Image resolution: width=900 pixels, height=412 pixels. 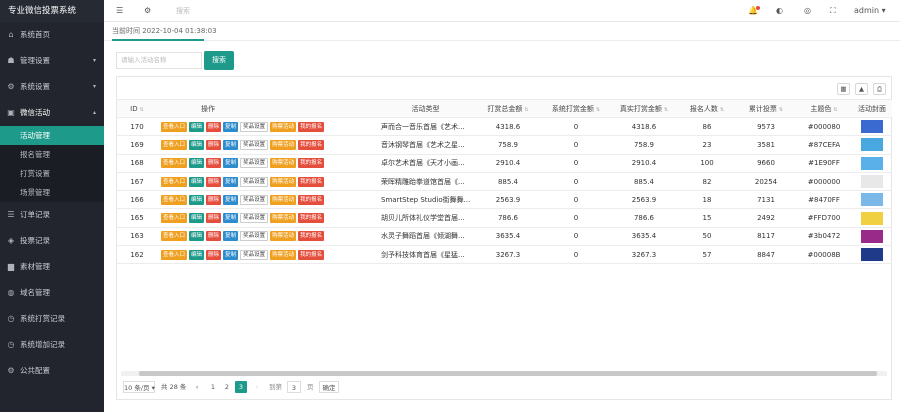 What do you see at coordinates (824, 108) in the screenshot?
I see `col-header-color: 主题色 ⇅` at bounding box center [824, 108].